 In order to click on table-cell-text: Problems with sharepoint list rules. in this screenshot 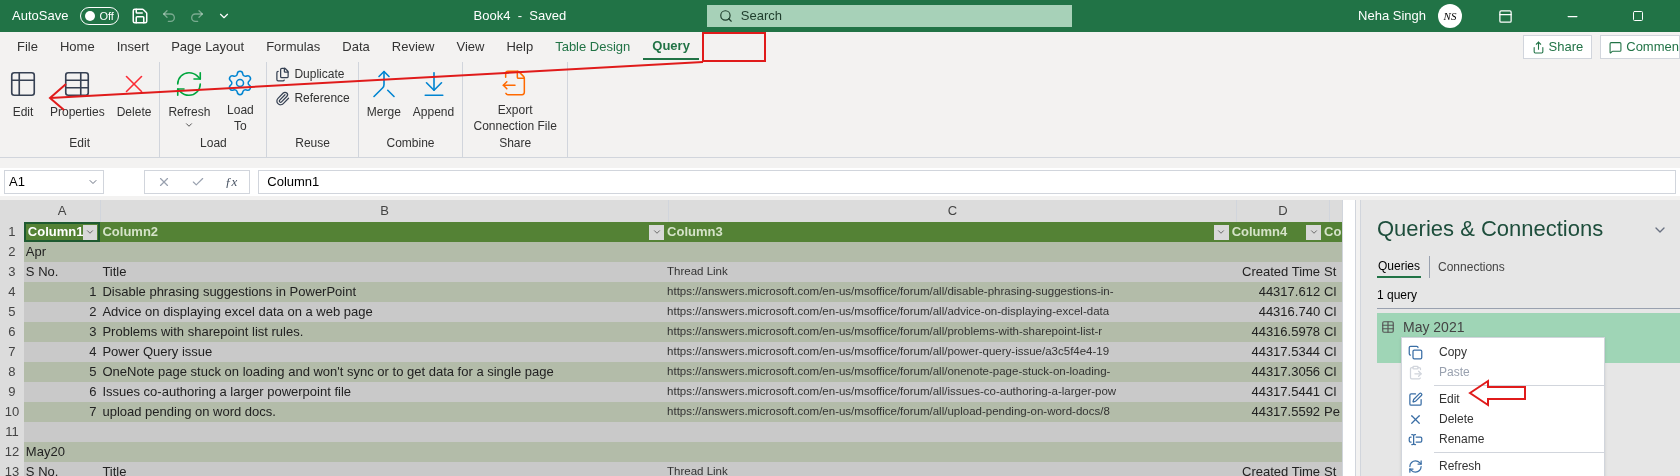, I will do `click(203, 332)`.